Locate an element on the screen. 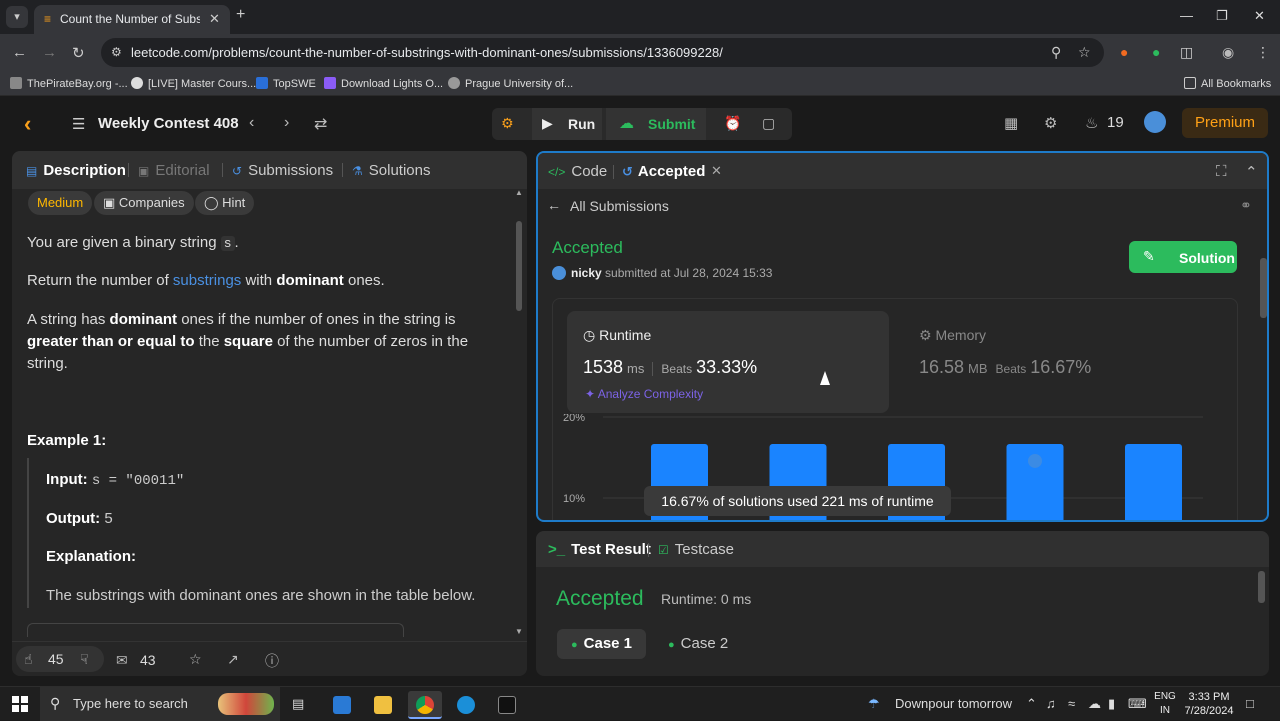  weather-icon: ☂ is located at coordinates (874, 704).